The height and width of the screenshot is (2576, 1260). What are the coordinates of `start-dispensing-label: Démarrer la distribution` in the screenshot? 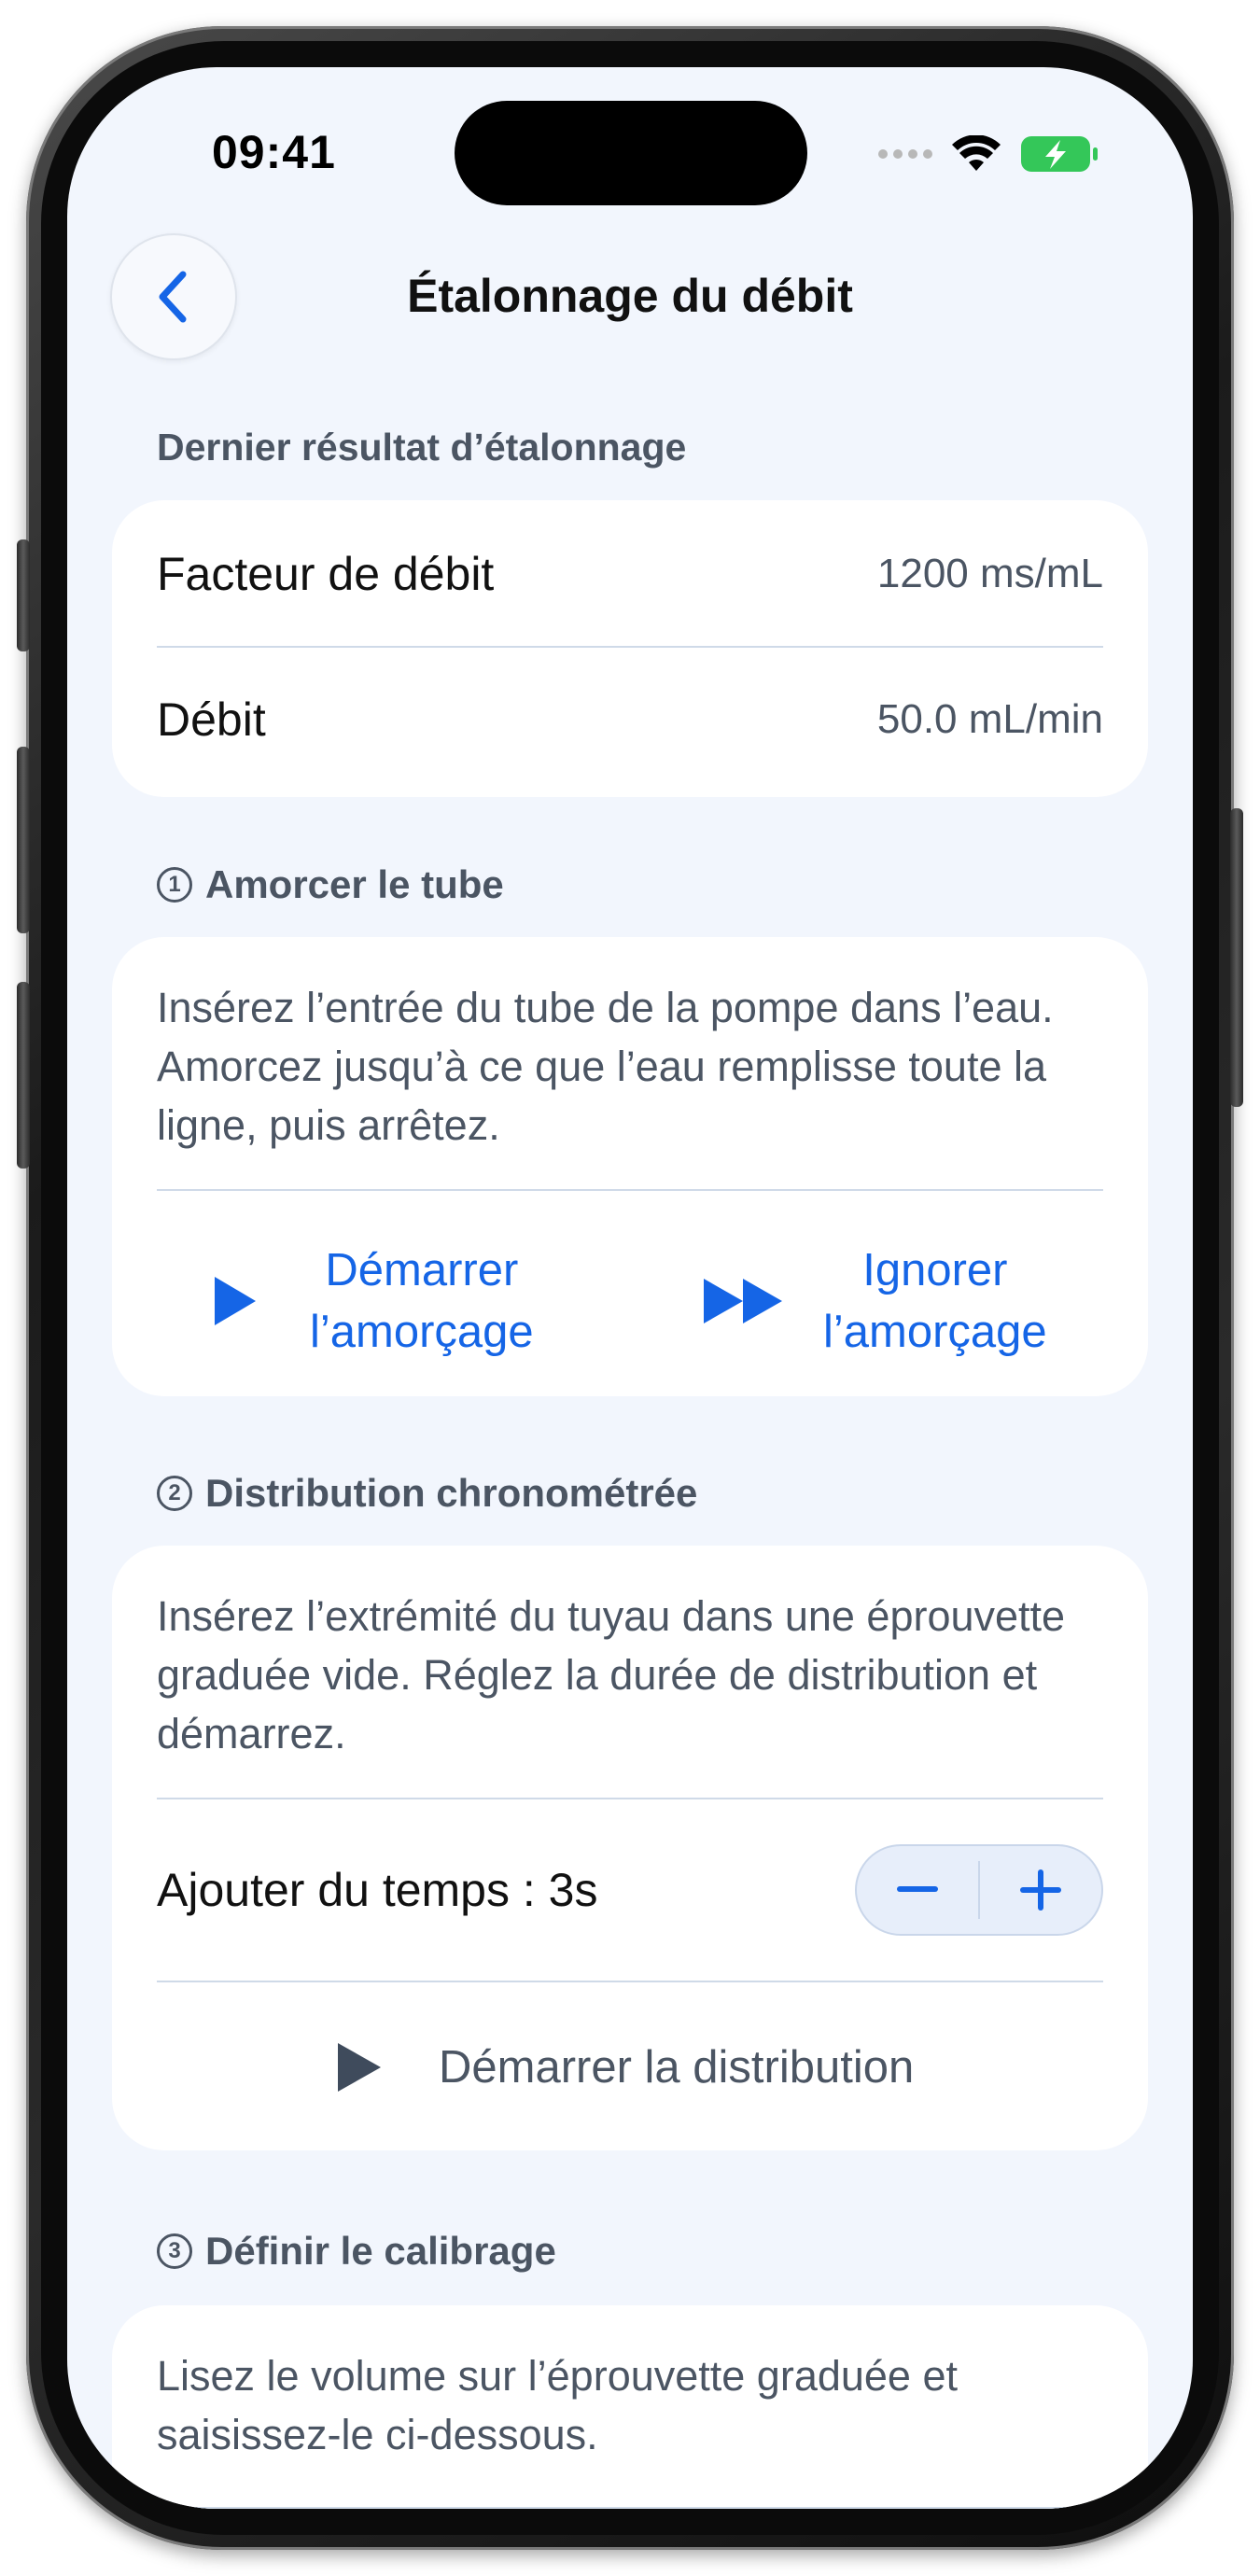 It's located at (677, 2067).